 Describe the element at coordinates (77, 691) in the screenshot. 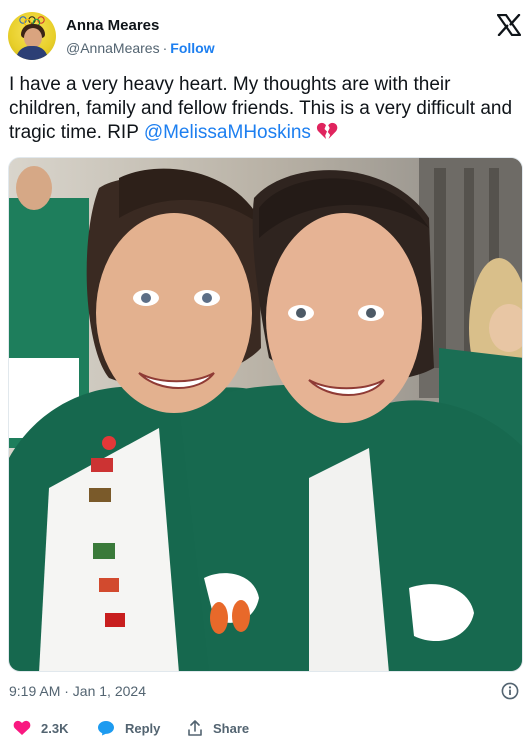

I see `tweet-timestamp: 9:19 AM · Jan 1, 2024` at that location.